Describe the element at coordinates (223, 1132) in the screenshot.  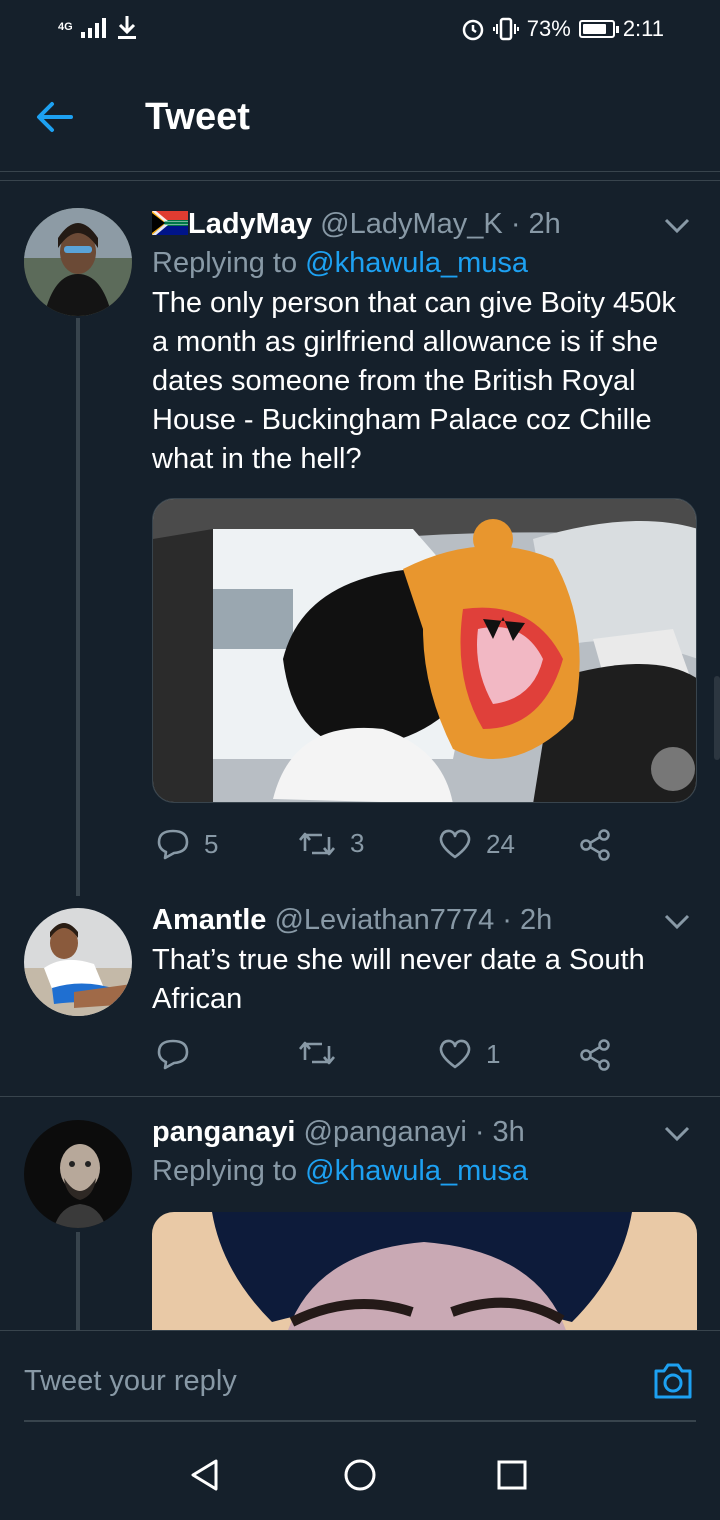
I see `display-name: panganayi` at that location.